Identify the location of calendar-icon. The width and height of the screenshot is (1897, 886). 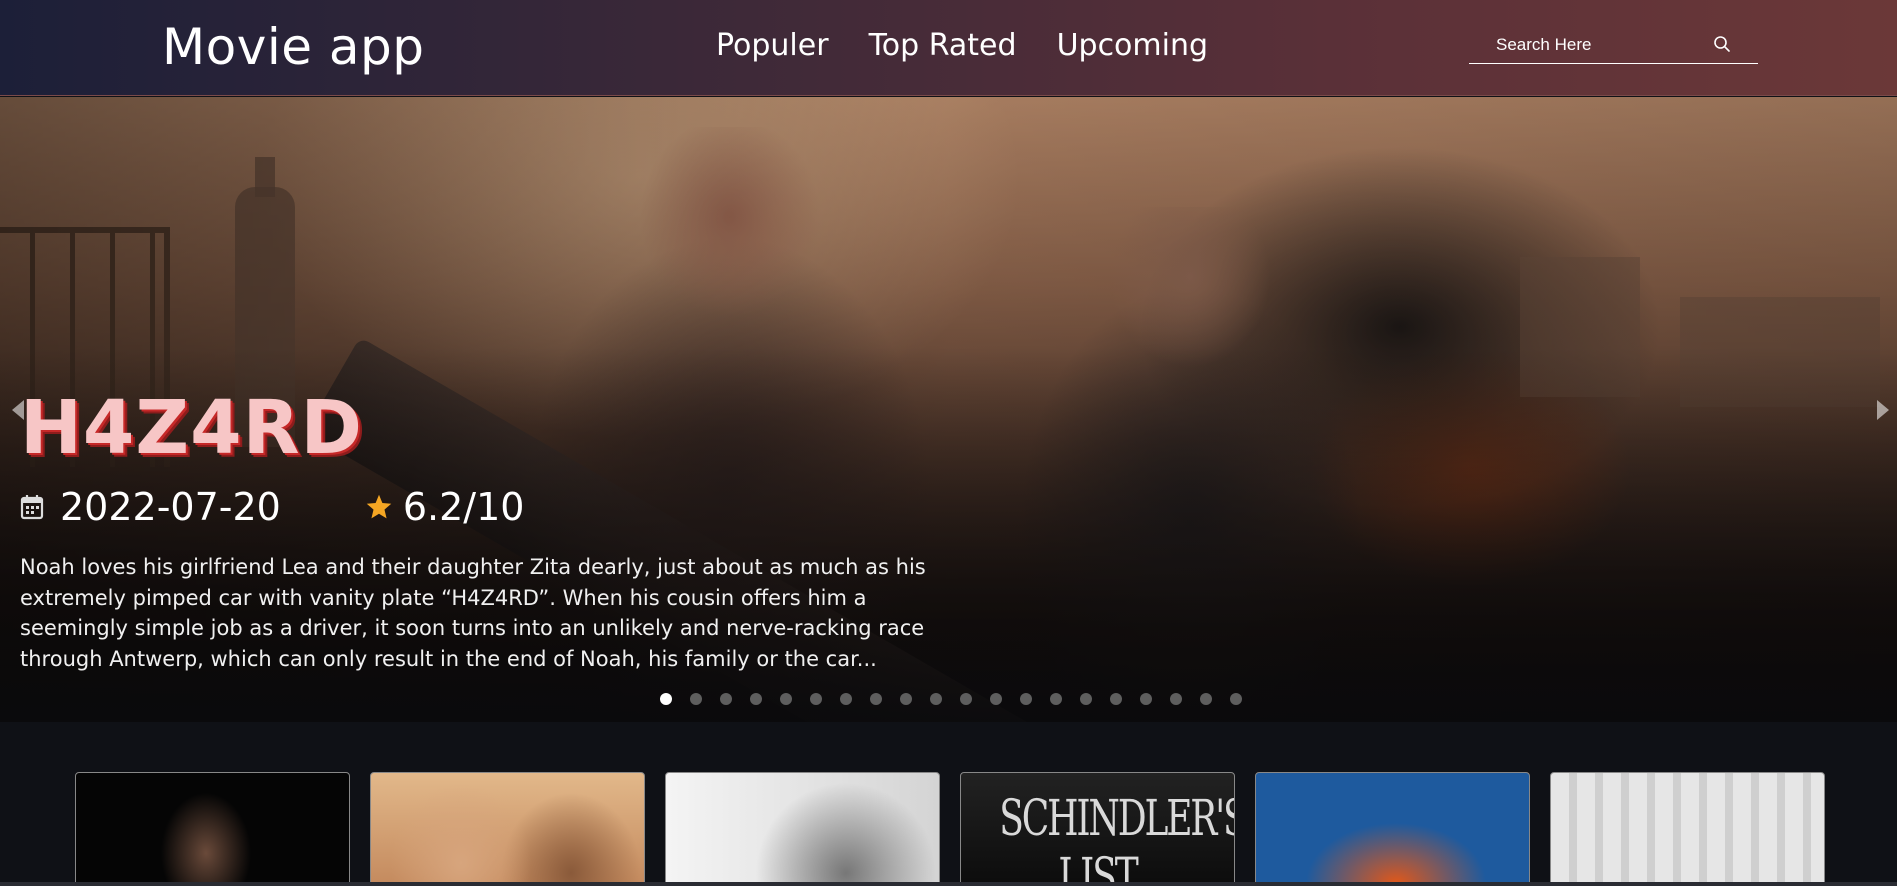
(32, 507).